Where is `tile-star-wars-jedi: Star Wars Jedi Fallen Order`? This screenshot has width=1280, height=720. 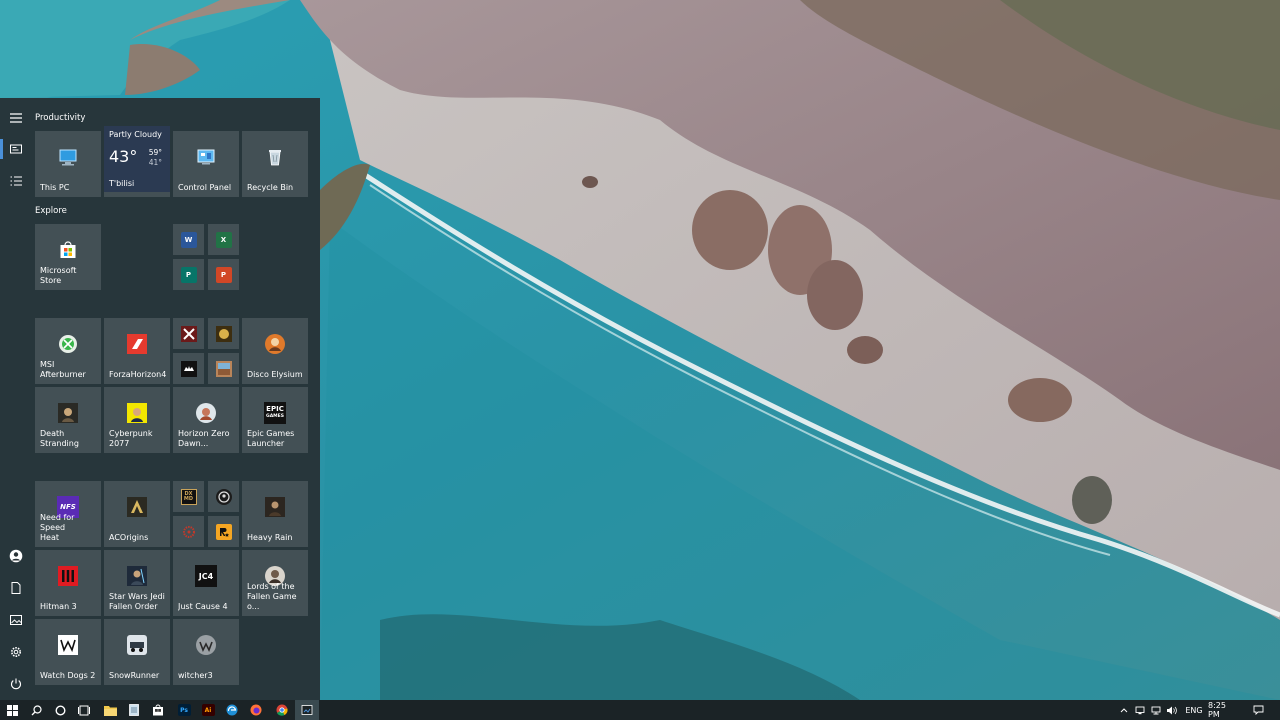
tile-star-wars-jedi: Star Wars Jedi Fallen Order is located at coordinates (137, 583).